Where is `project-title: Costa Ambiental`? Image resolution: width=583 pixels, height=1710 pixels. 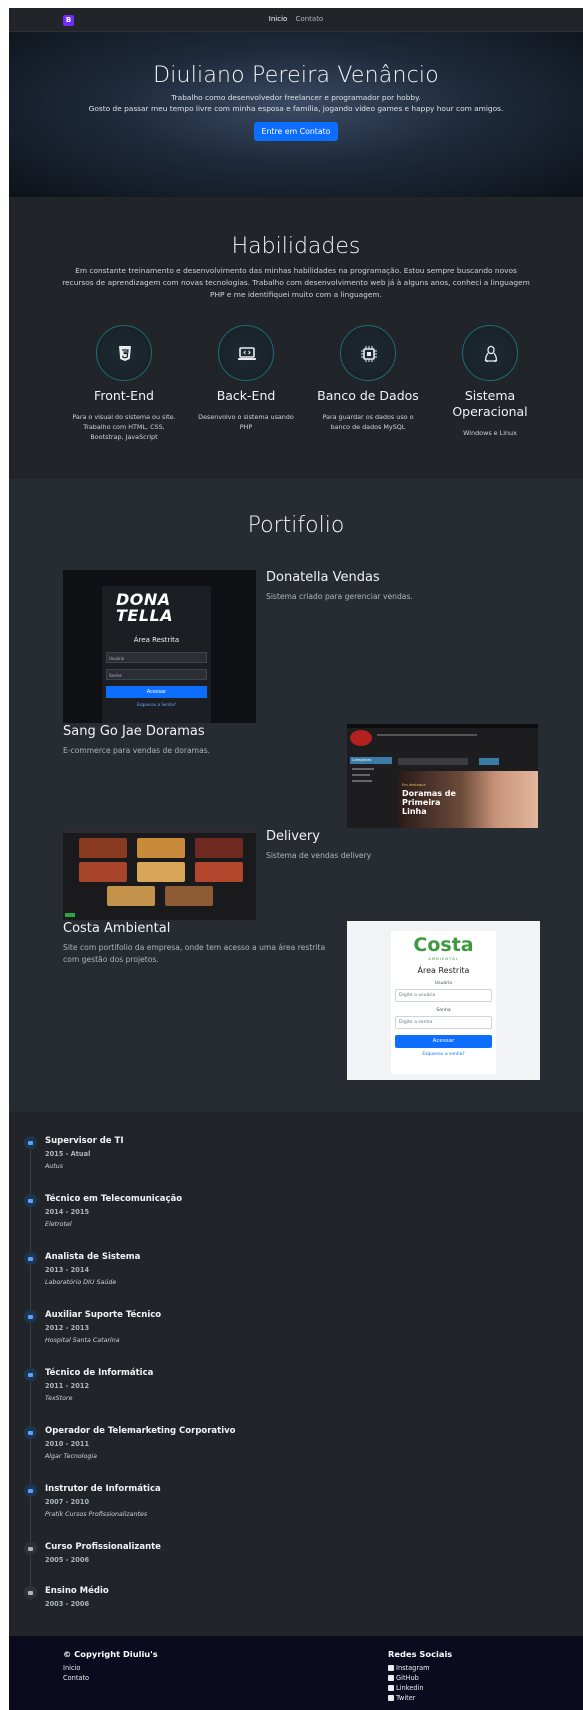
project-title: Costa Ambiental is located at coordinates (117, 928).